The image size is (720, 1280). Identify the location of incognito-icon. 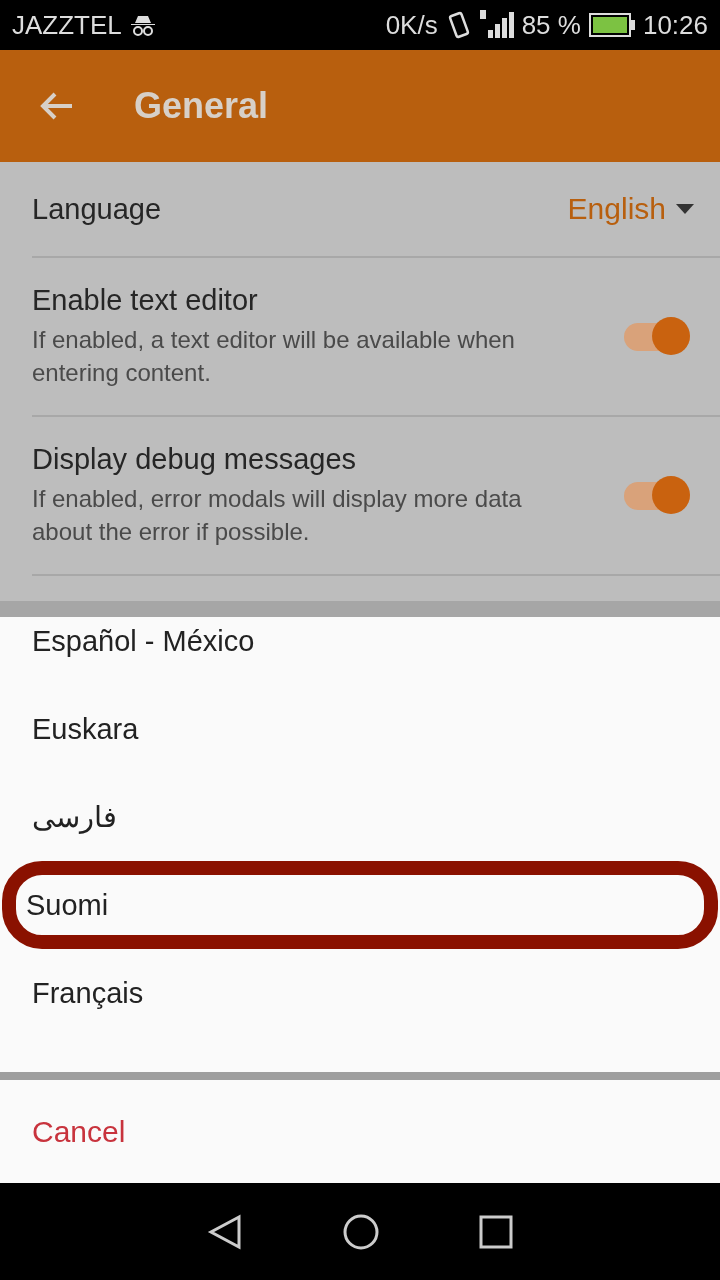
(142, 25).